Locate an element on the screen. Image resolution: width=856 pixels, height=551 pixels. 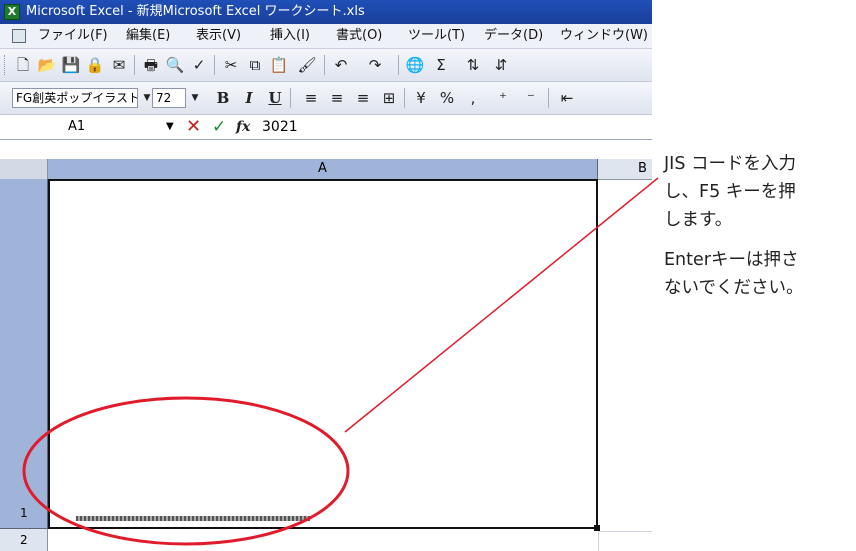
email-icon: ✉ is located at coordinates (119, 65).